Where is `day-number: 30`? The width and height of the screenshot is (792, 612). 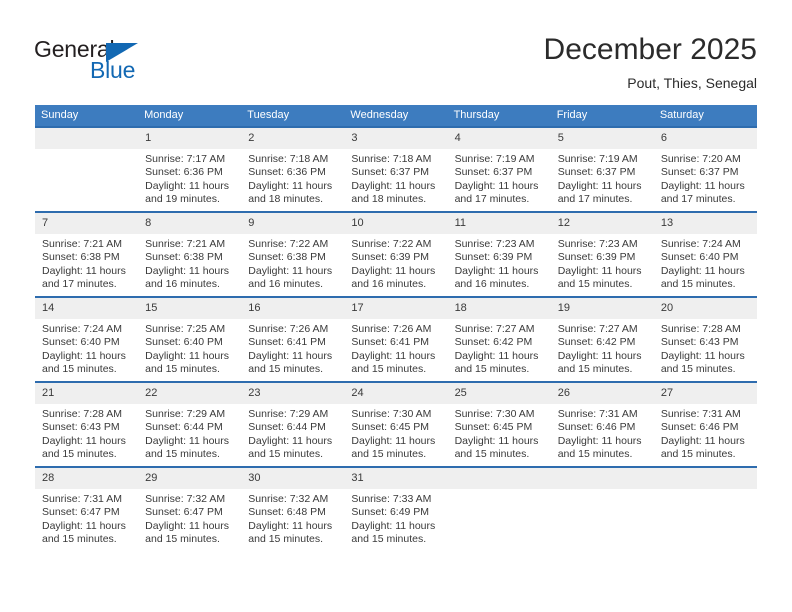 day-number: 30 is located at coordinates (293, 478).